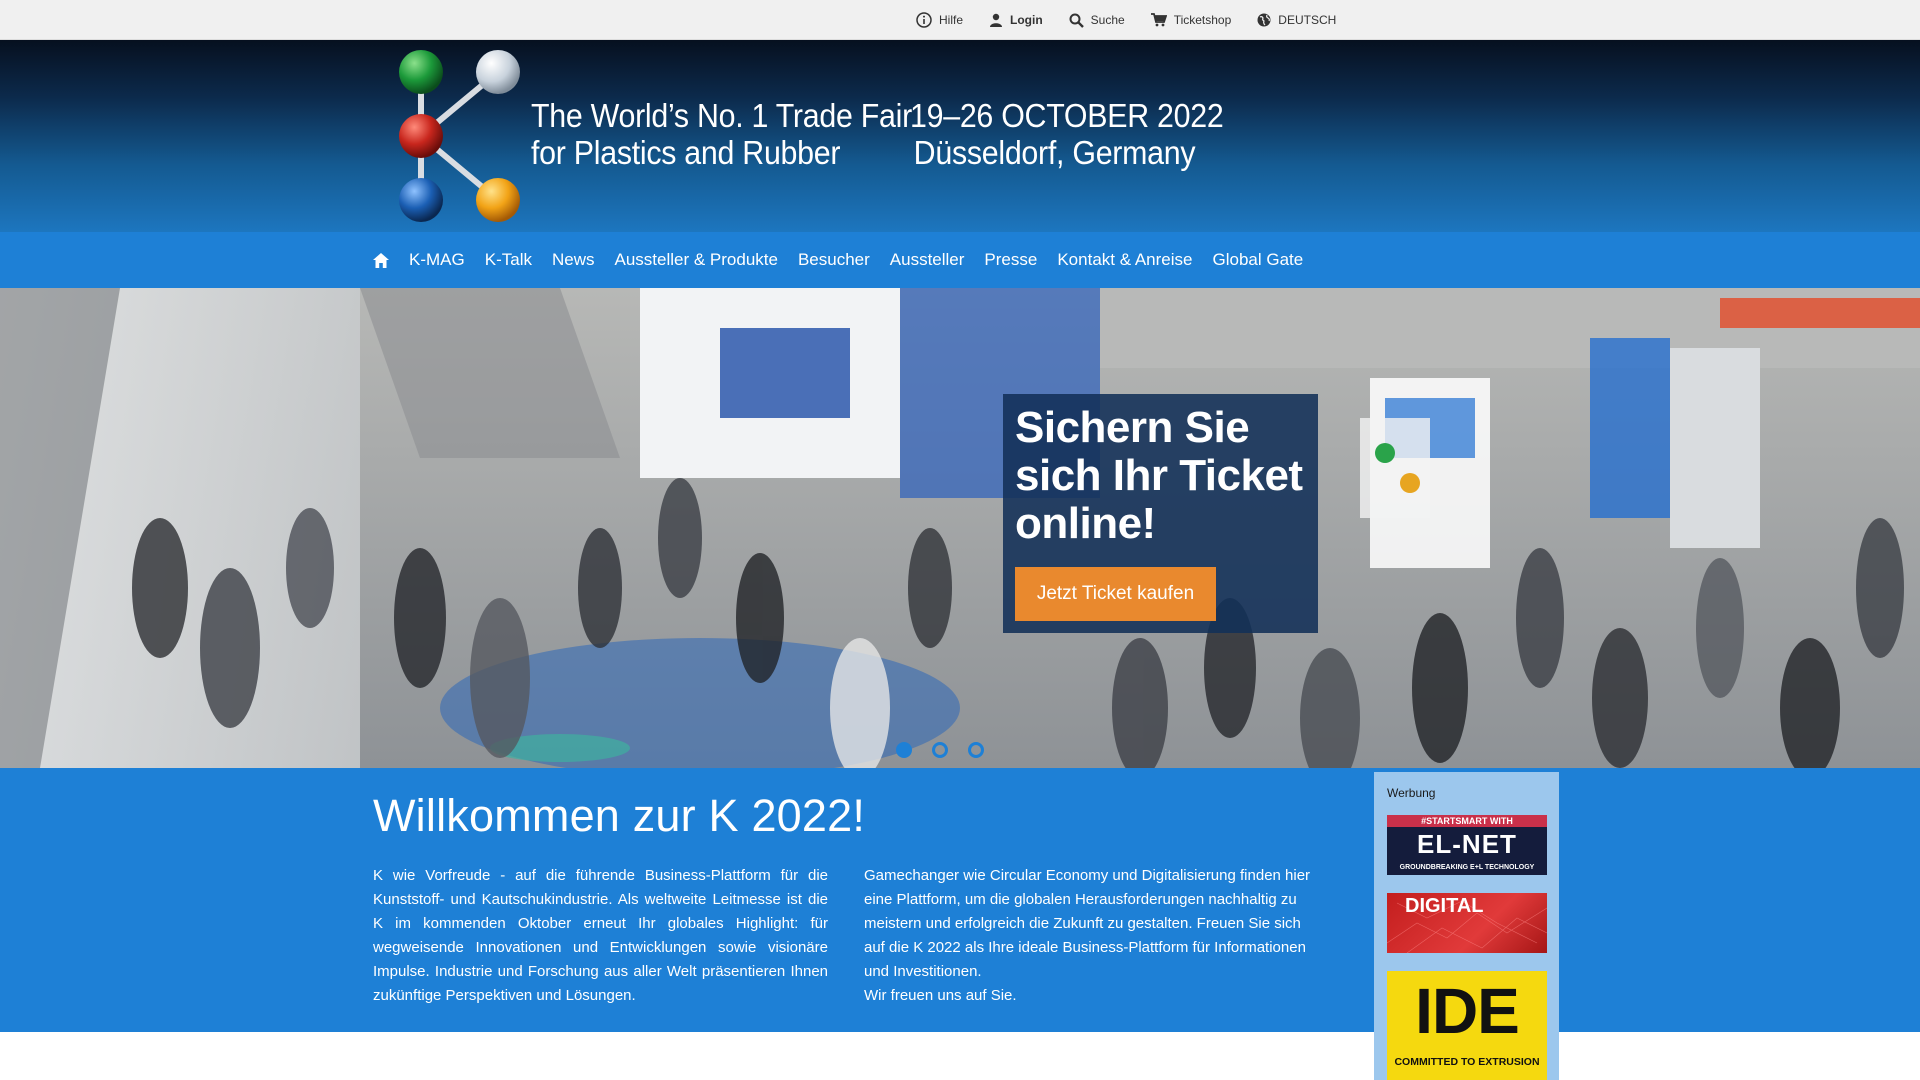 The height and width of the screenshot is (1080, 1920). Describe the element at coordinates (951, 20) in the screenshot. I see `help-label: Hilfe` at that location.